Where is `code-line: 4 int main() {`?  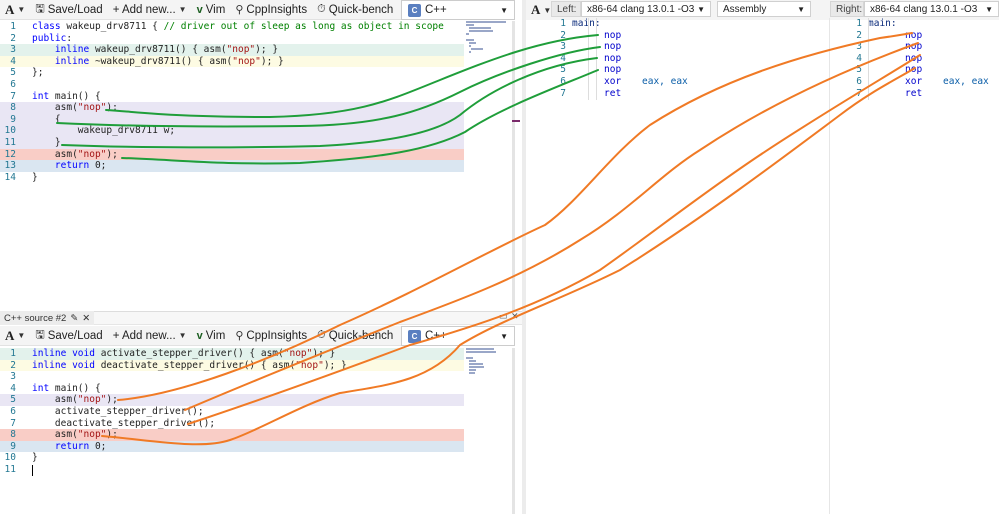 code-line: 4 int main() { is located at coordinates (232, 389).